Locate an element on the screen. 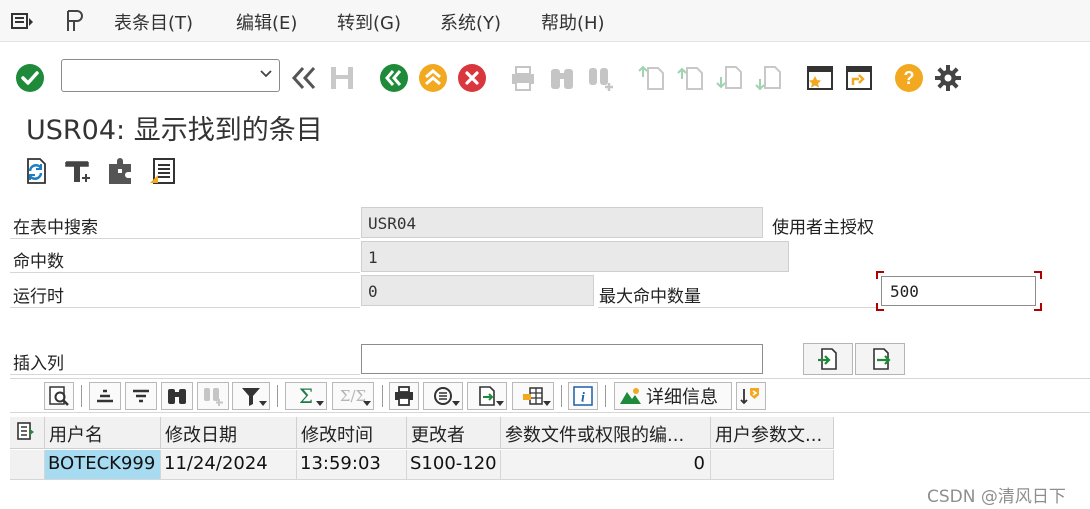 The height and width of the screenshot is (509, 1090). export-button is located at coordinates (487, 396).